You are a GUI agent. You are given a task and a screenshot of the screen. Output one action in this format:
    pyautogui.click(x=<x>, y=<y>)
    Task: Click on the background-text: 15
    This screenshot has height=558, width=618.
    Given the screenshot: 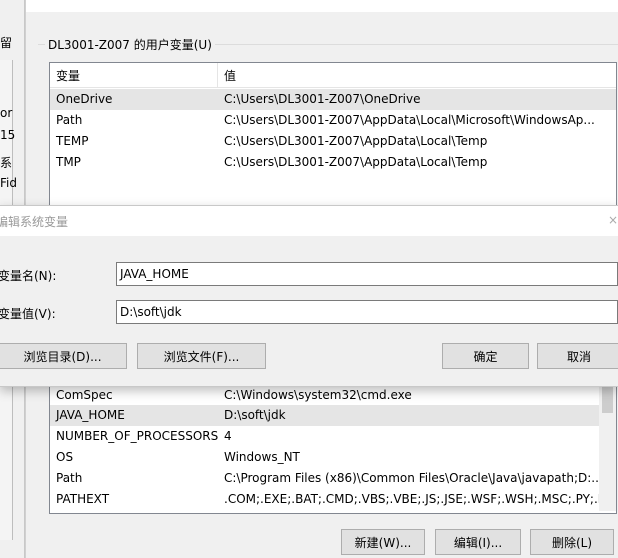 What is the action you would take?
    pyautogui.click(x=8, y=135)
    